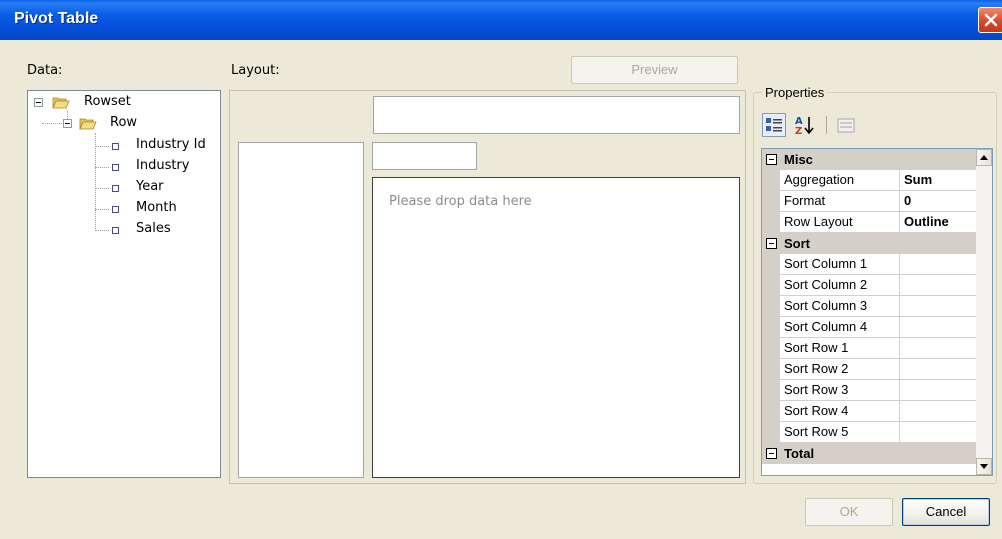  I want to click on arrow-up-icon, so click(984, 157).